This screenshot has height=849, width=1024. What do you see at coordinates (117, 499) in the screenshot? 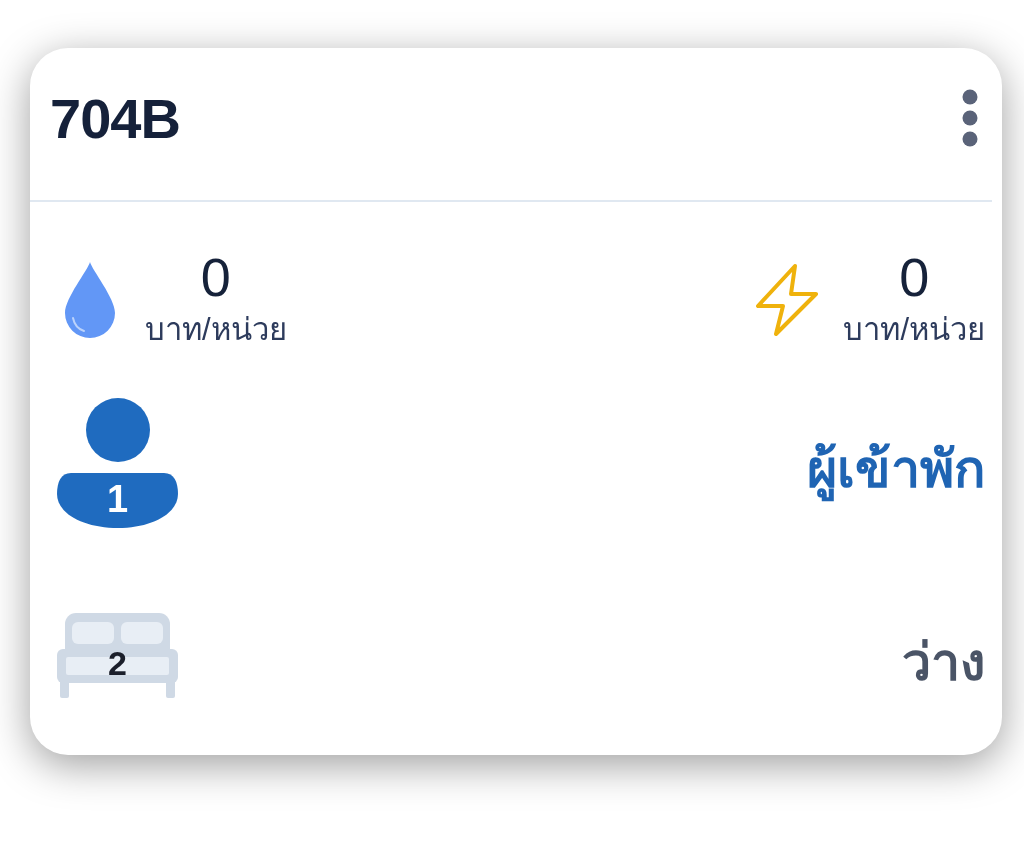
I see `occupant-count: 1` at bounding box center [117, 499].